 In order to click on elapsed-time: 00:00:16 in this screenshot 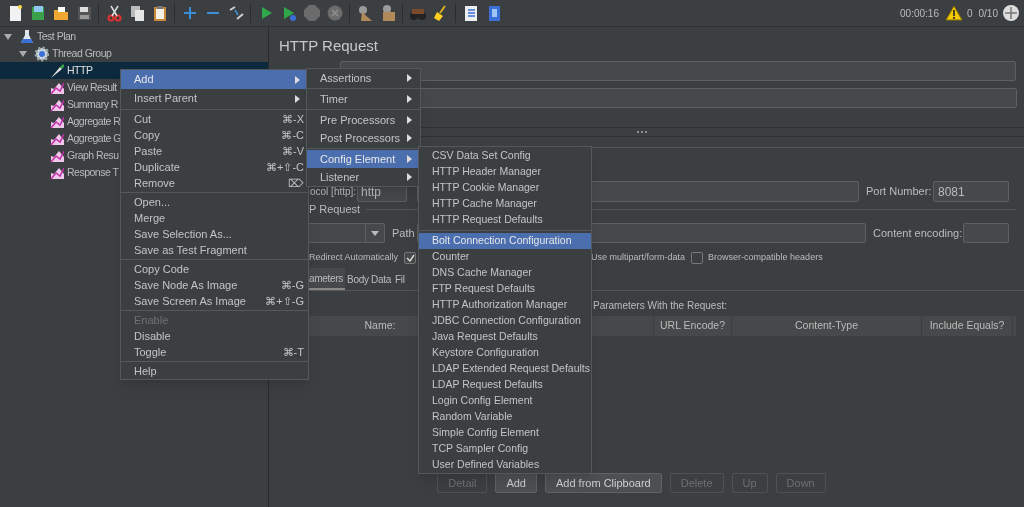, I will do `click(919, 13)`.